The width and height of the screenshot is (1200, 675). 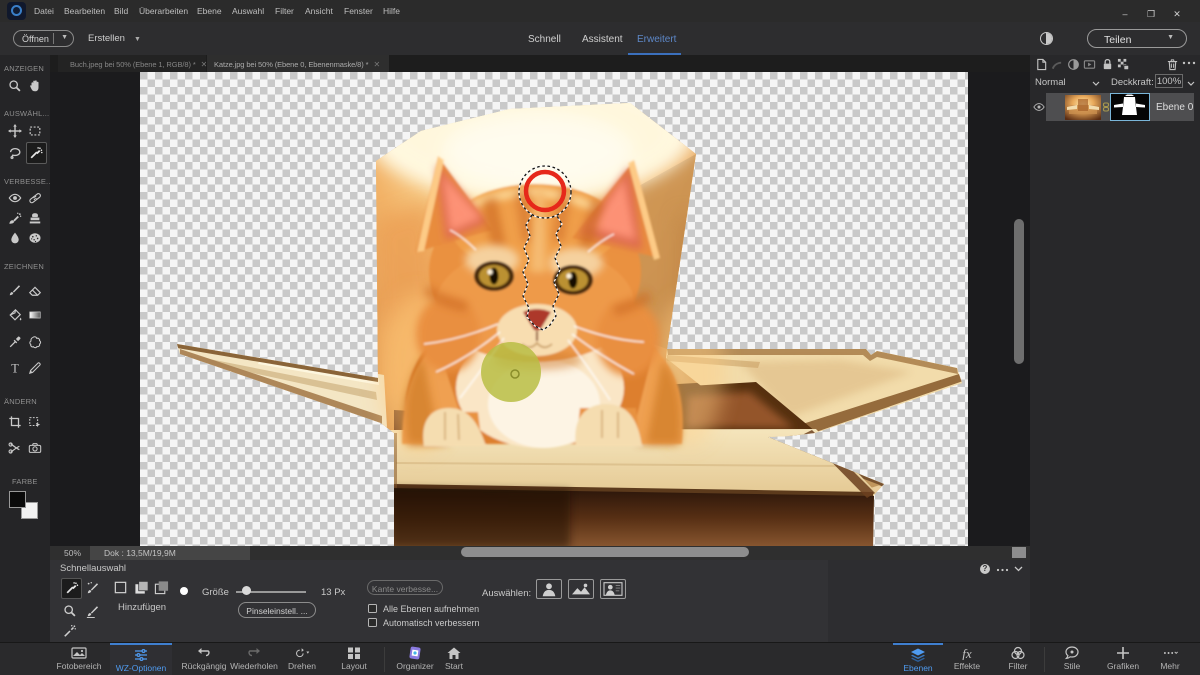 What do you see at coordinates (15, 368) in the screenshot?
I see `svg-text: T` at bounding box center [15, 368].